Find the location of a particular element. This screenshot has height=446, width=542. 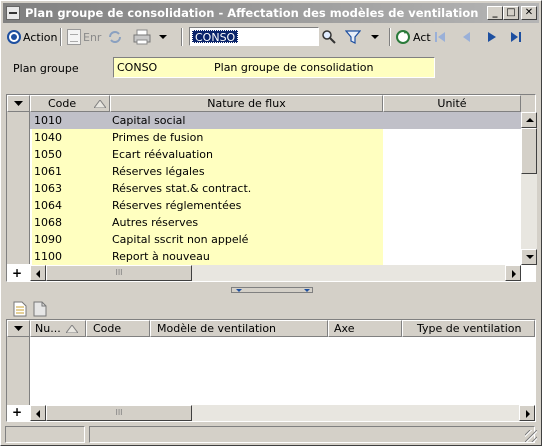

column-header-unite: Unité is located at coordinates (452, 103).